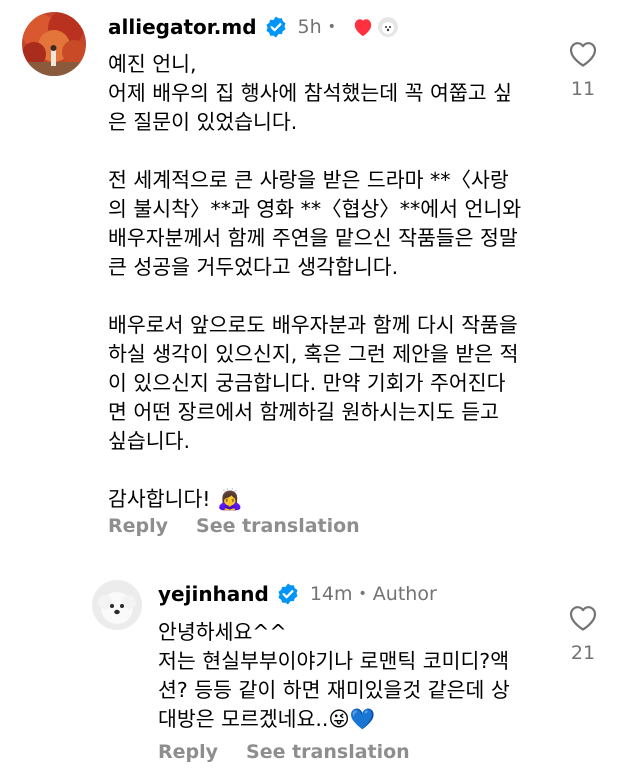 The width and height of the screenshot is (630, 779). What do you see at coordinates (387, 27) in the screenshot?
I see `creator-avatar-icon` at bounding box center [387, 27].